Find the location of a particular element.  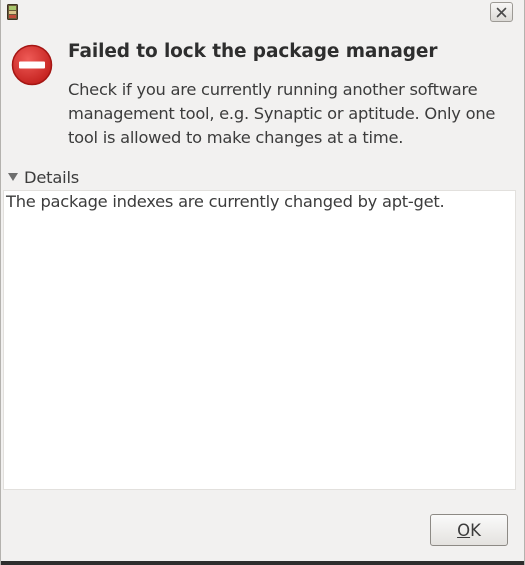

close-button is located at coordinates (501, 12).